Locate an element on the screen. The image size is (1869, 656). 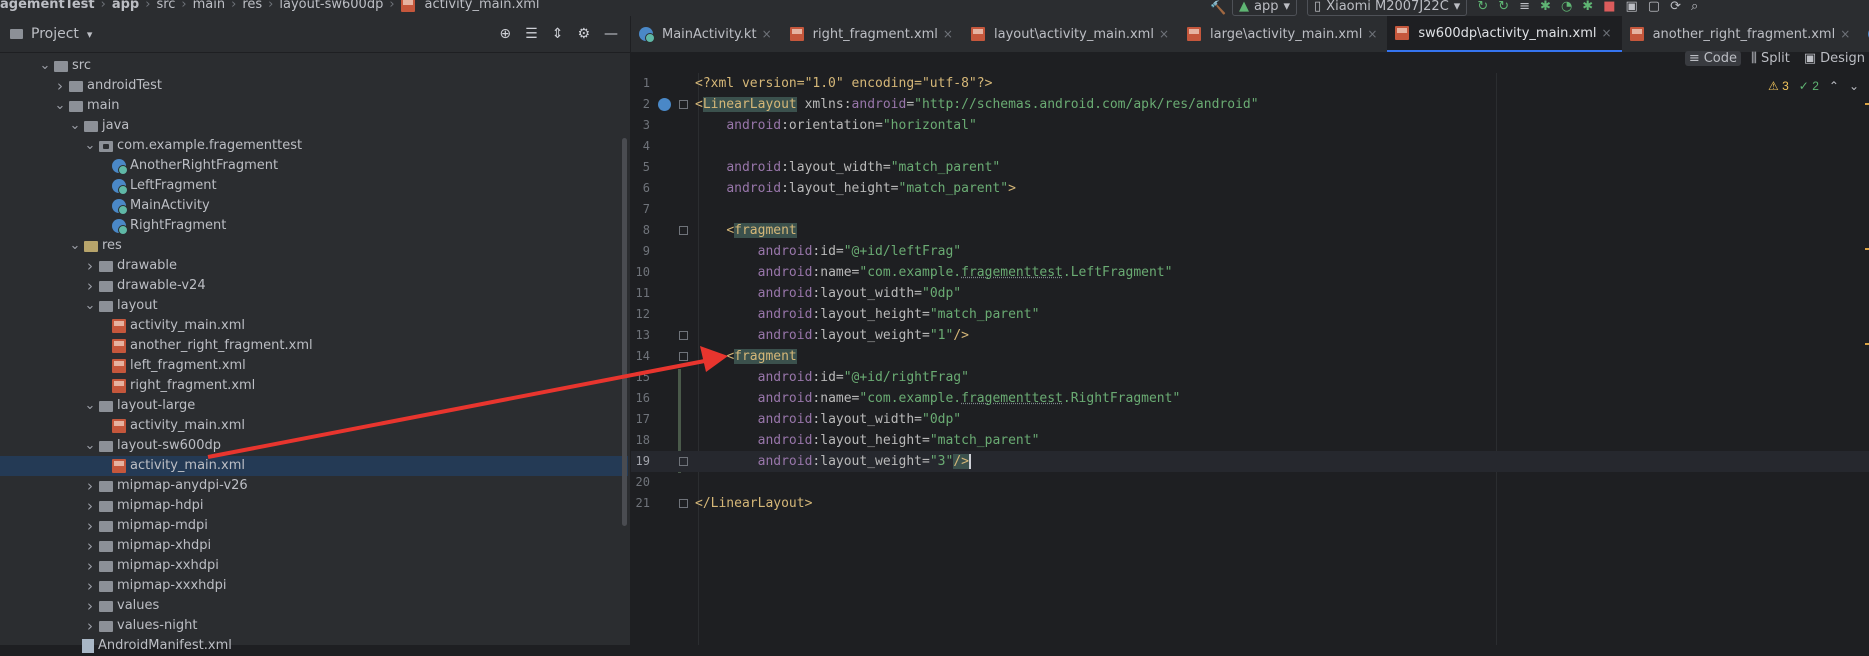
code-line: 4 is located at coordinates (1250, 146).